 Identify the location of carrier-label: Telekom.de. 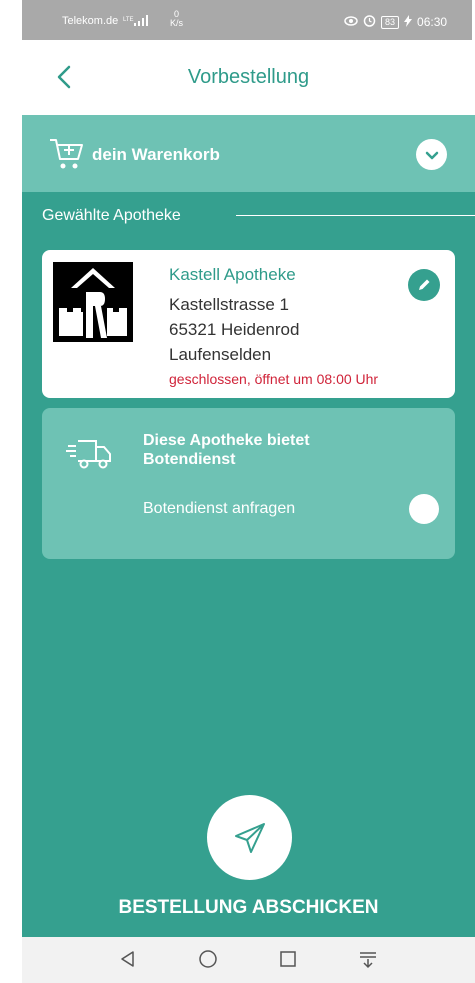
(90, 21).